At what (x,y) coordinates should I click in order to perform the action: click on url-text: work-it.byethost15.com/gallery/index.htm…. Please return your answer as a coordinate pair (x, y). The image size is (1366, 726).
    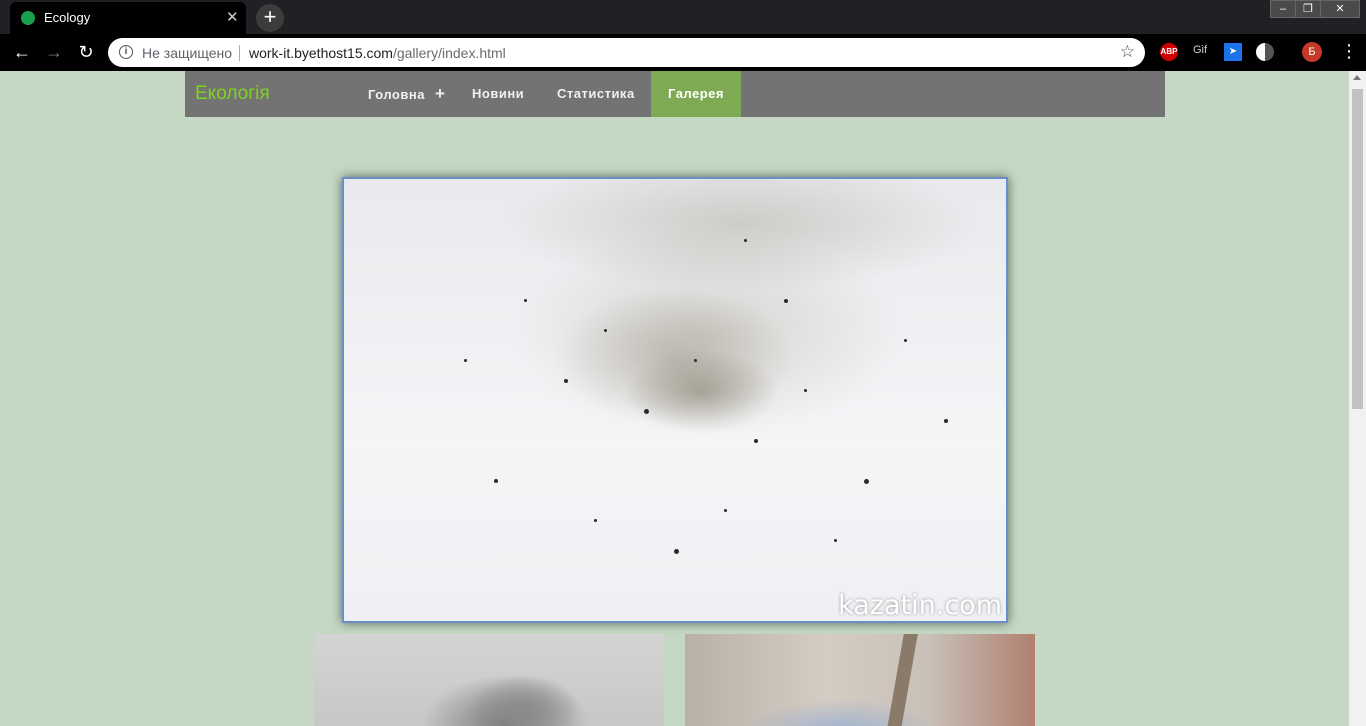
    Looking at the image, I should click on (377, 53).